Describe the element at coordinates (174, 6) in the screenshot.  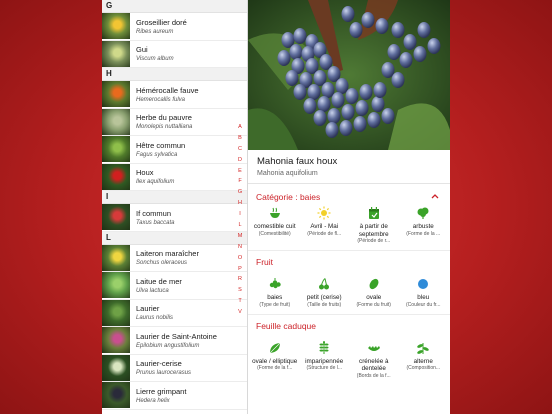
I see `section-header: G` at that location.